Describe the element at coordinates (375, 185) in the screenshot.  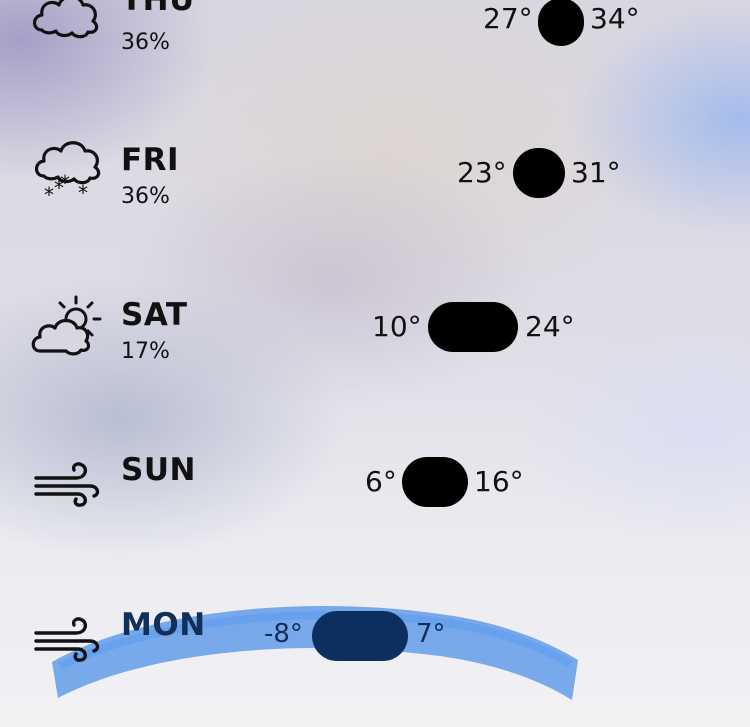
I see `forecast-row-fri: * * * * FRI 36% 23° 31°` at that location.